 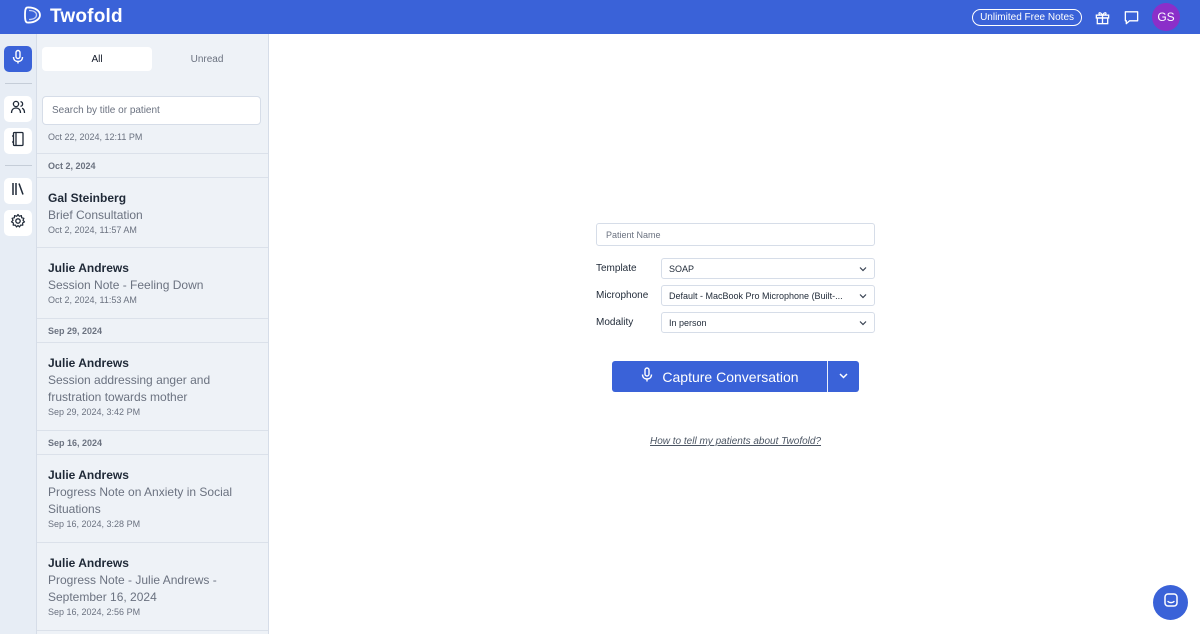 What do you see at coordinates (768, 322) in the screenshot?
I see `modality-select: In person` at bounding box center [768, 322].